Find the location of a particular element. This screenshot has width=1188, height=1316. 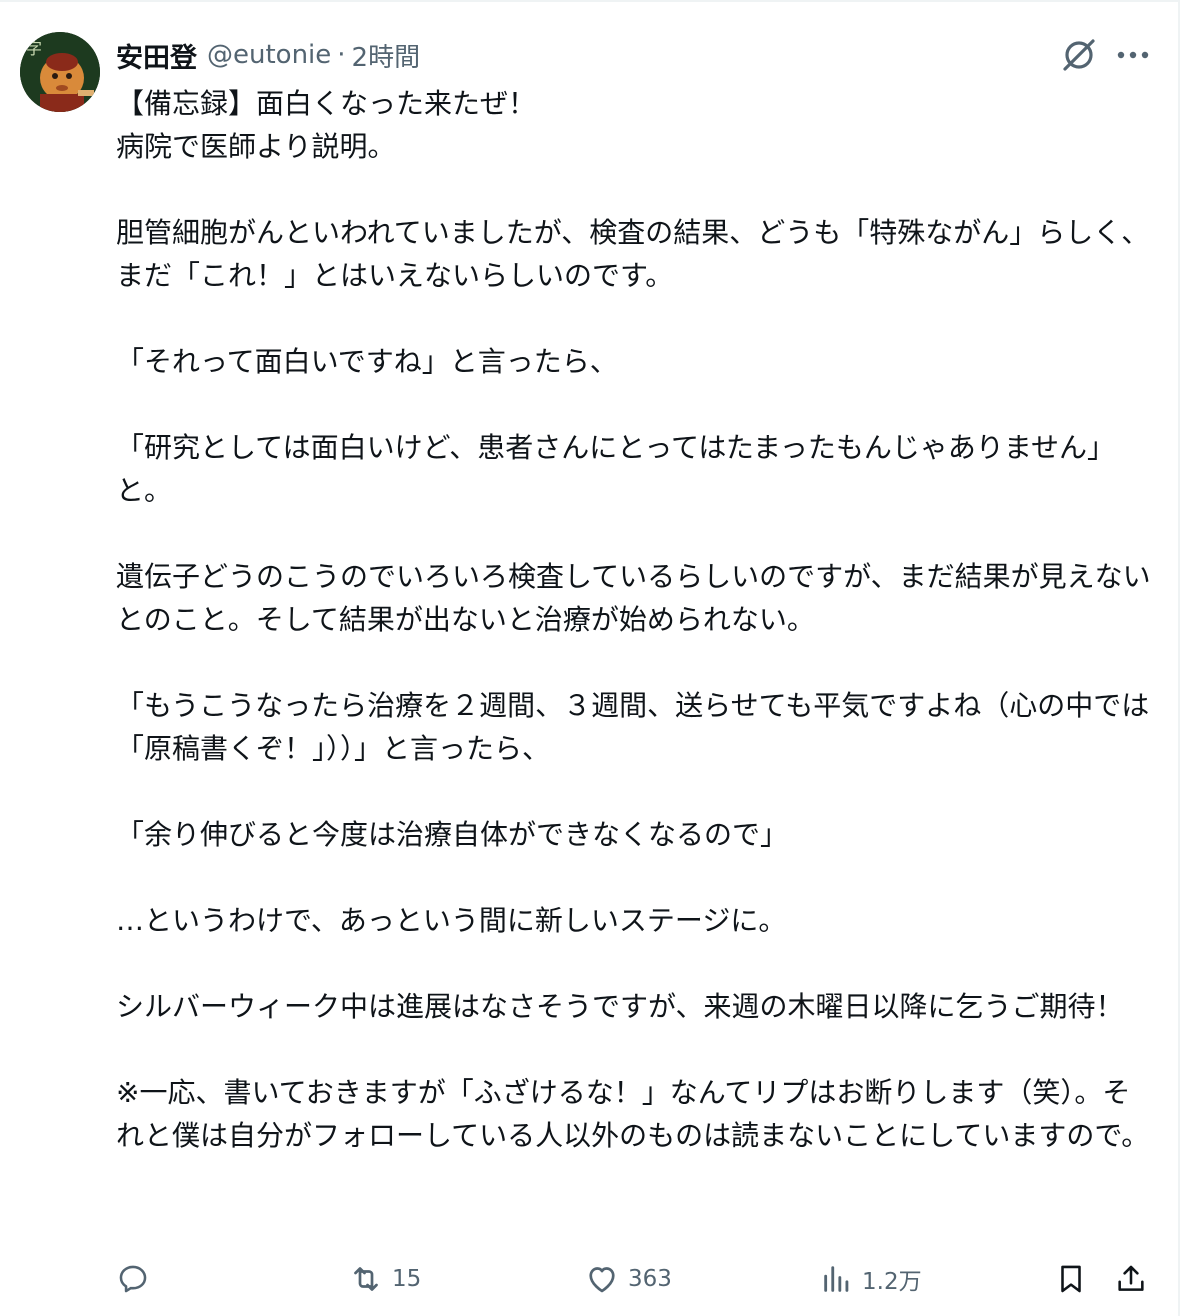

grok-icon is located at coordinates (1079, 55).